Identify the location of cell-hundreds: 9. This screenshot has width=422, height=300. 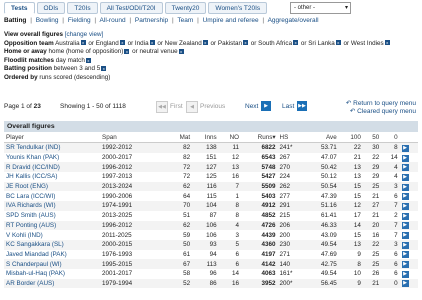
(350, 283).